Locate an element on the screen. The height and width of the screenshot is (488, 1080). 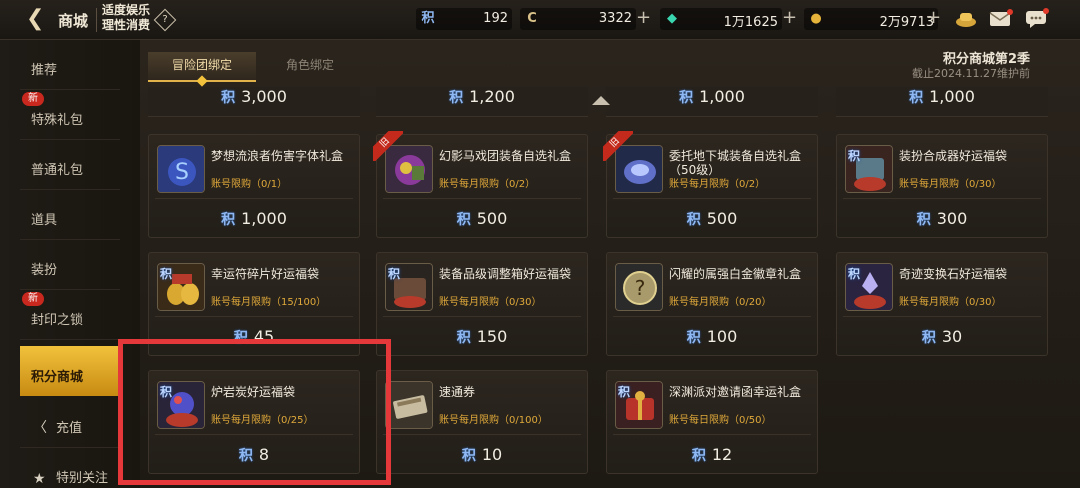
sidebar-item-label: 装扮 is located at coordinates (44, 270).